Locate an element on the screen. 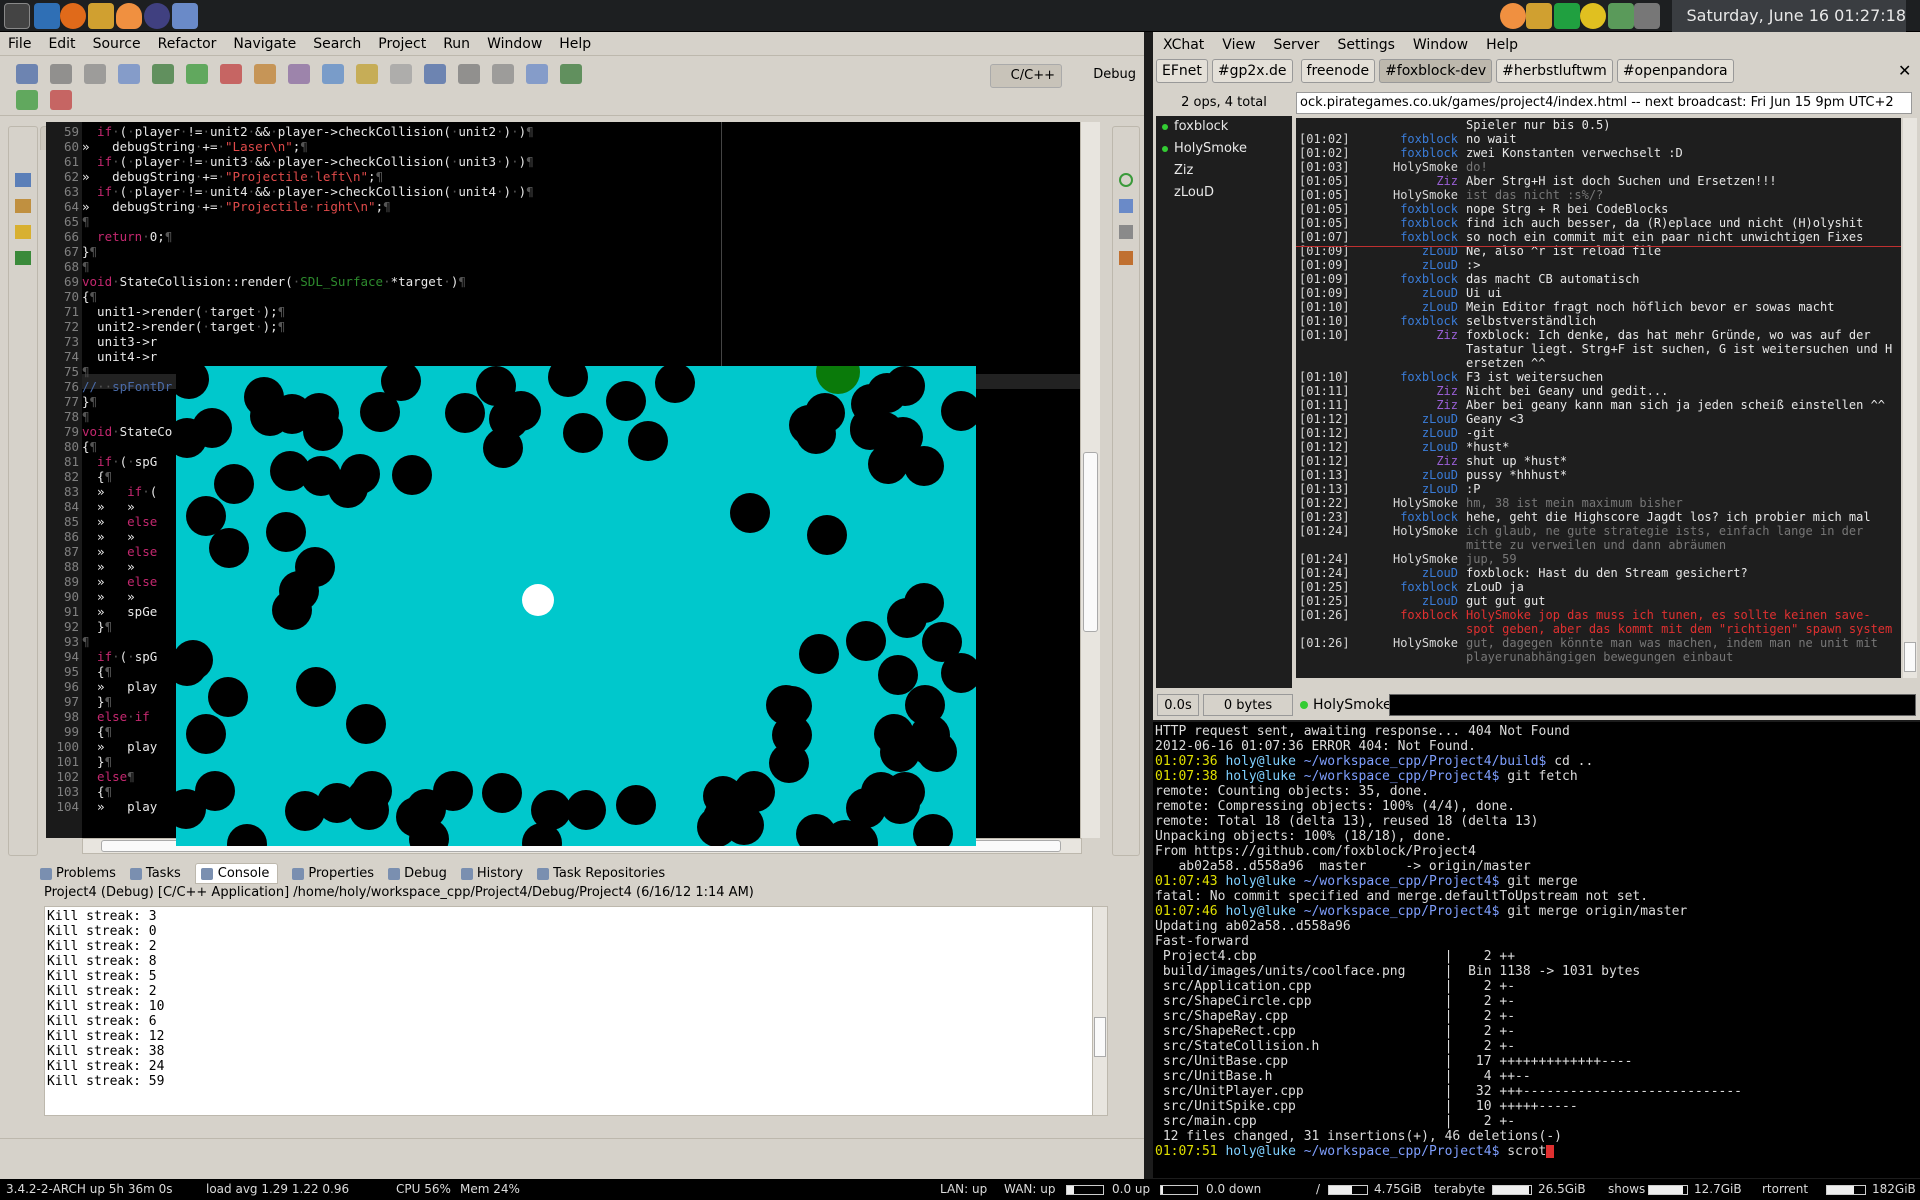 The image size is (1920, 1200). previous-annotation-icon is located at coordinates (571, 74).